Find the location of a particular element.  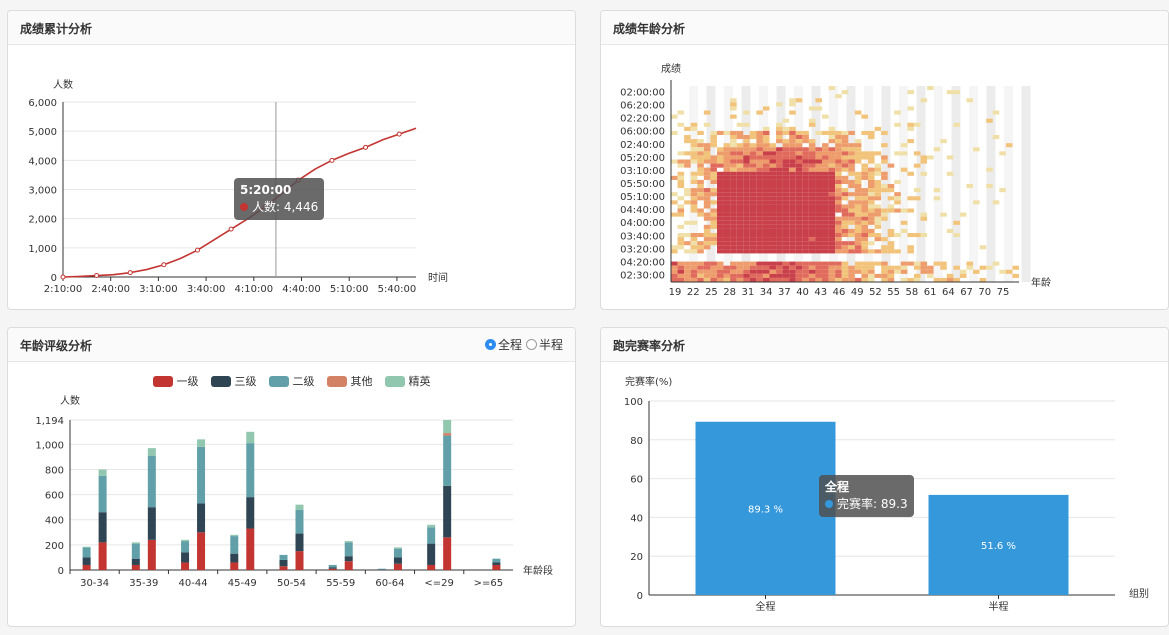

legend-item: 精英 is located at coordinates (407, 381).